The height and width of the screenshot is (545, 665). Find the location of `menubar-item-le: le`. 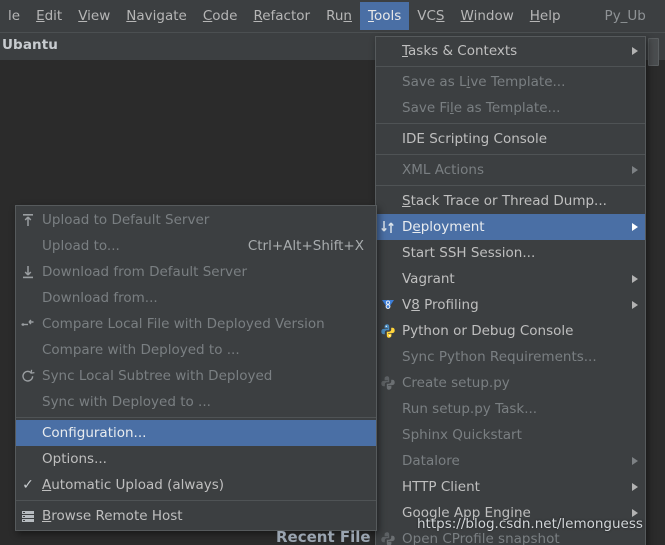

menubar-item-le: le is located at coordinates (14, 16).